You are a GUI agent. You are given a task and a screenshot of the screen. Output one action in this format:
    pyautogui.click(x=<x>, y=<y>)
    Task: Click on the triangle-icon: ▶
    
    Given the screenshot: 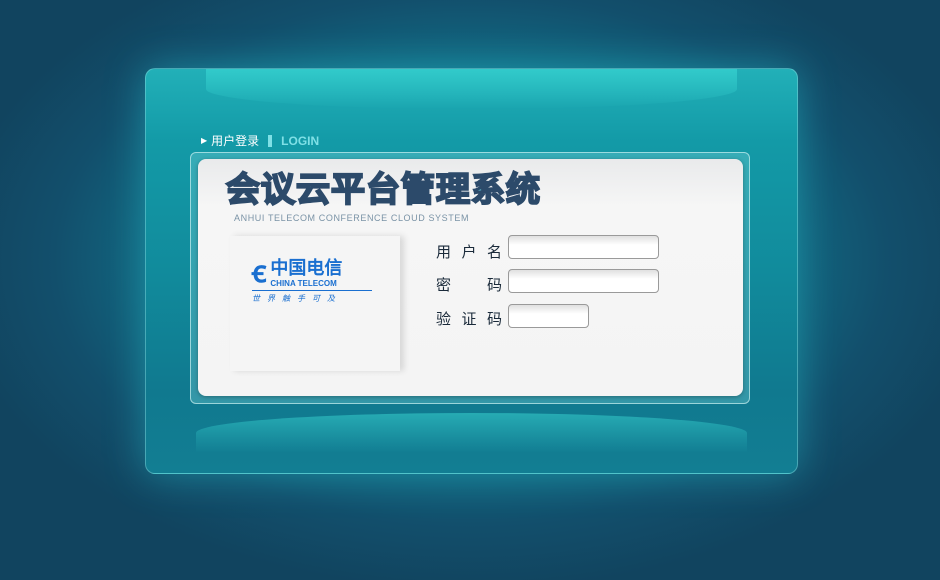 What is the action you would take?
    pyautogui.click(x=204, y=140)
    